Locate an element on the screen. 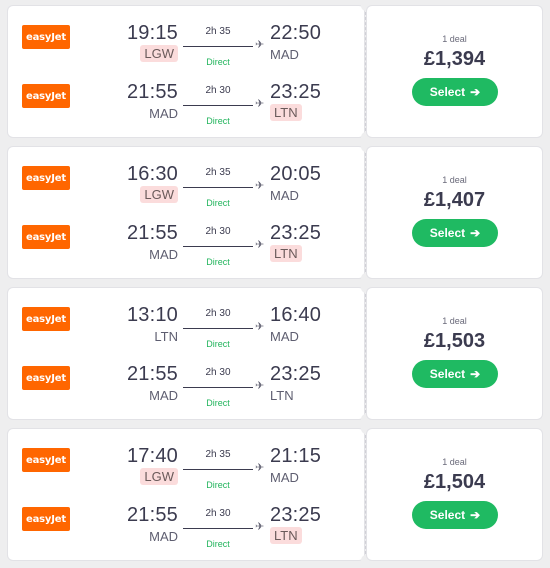 The width and height of the screenshot is (550, 568). departure-time: 19:15 is located at coordinates (152, 33).